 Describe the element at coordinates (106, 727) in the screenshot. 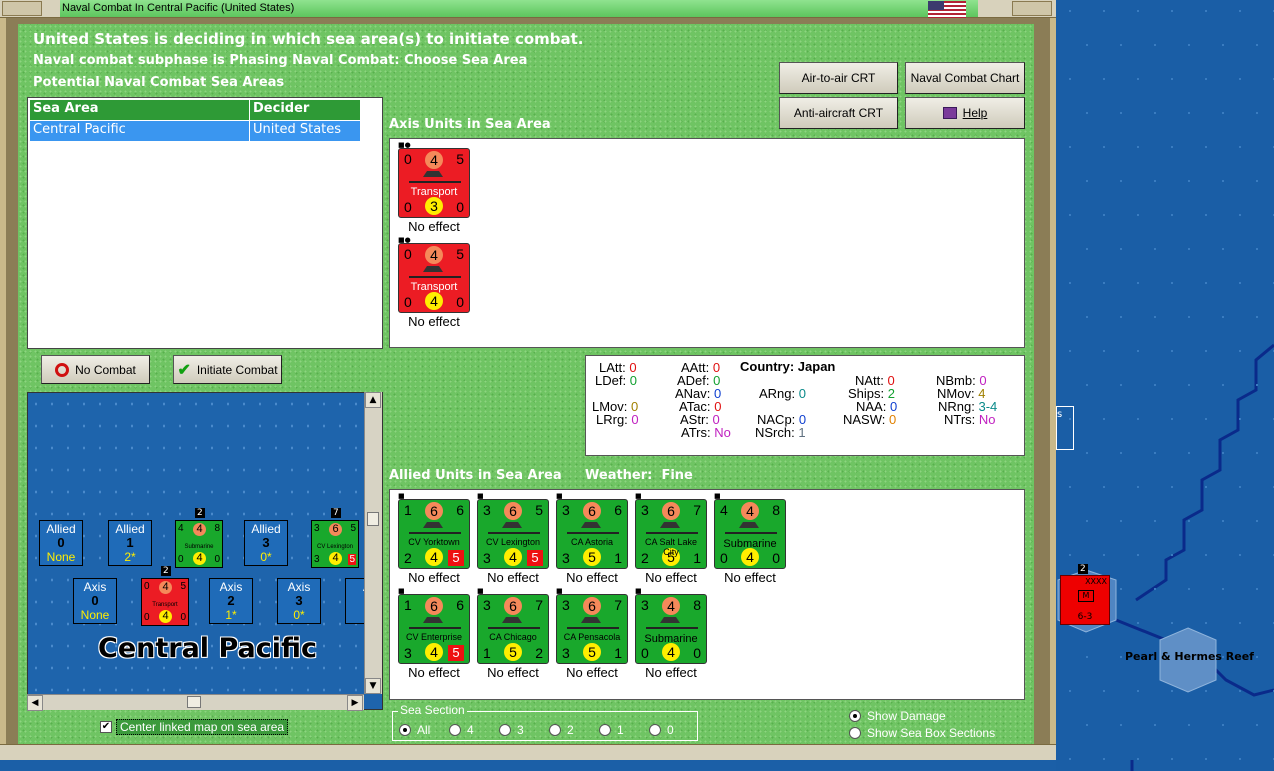

I see `checkbox-checked-icon: ✔` at that location.